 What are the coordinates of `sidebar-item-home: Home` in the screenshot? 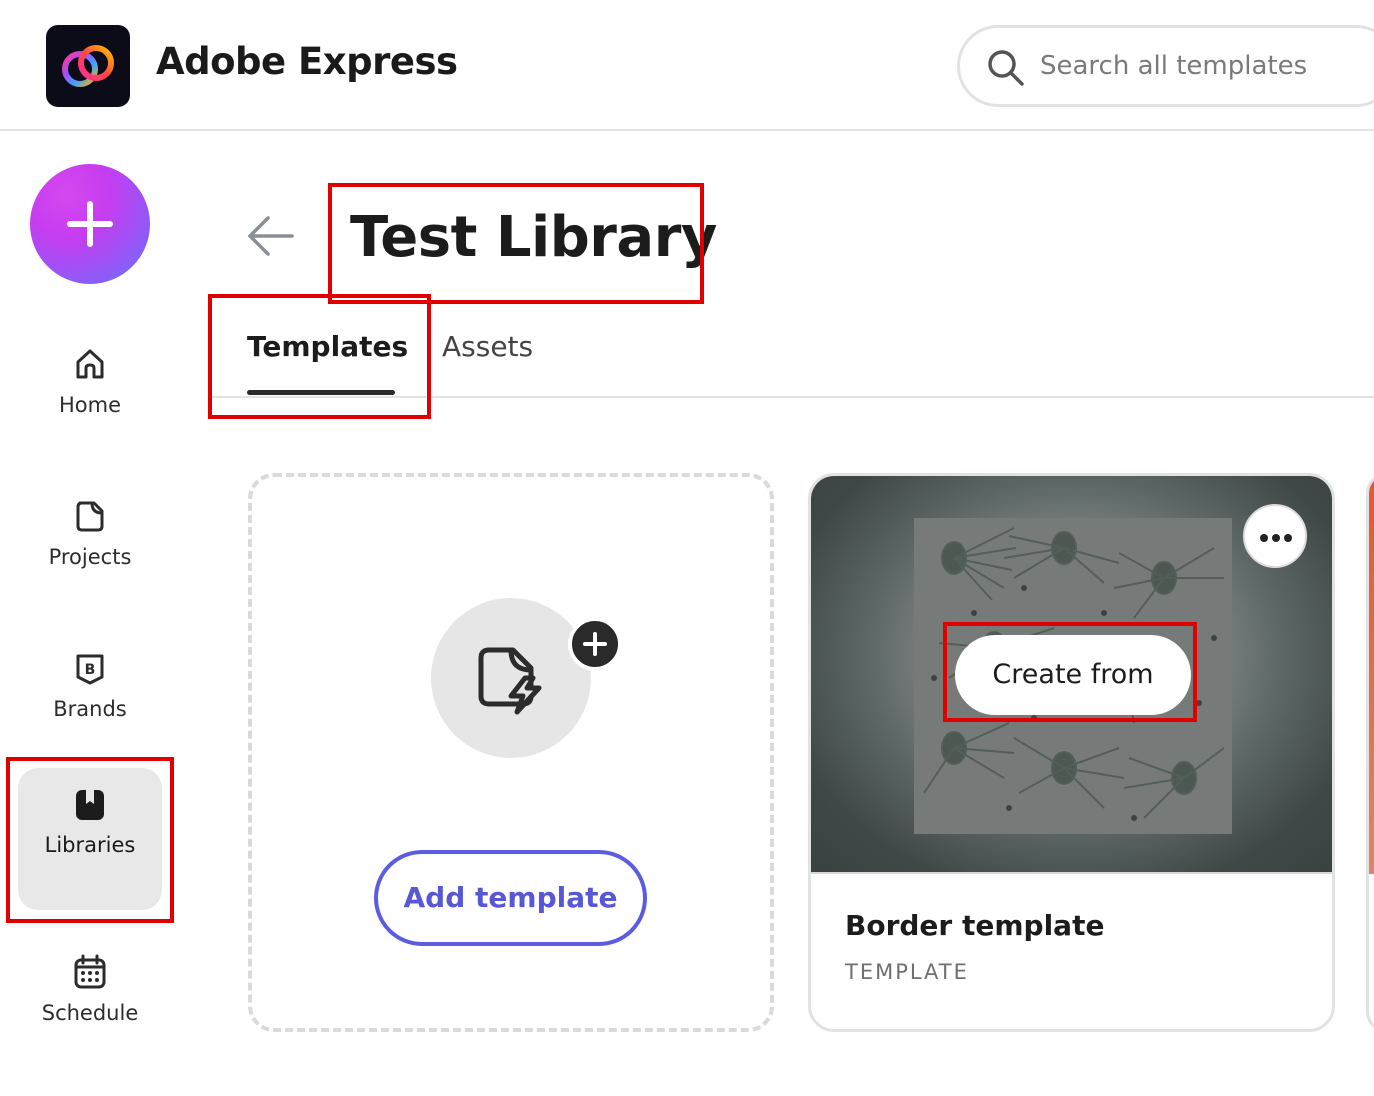 It's located at (90, 399).